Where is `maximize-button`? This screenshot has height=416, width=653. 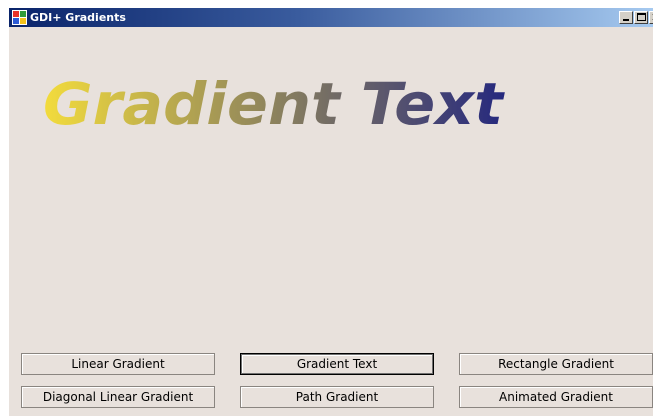
maximize-button is located at coordinates (641, 17).